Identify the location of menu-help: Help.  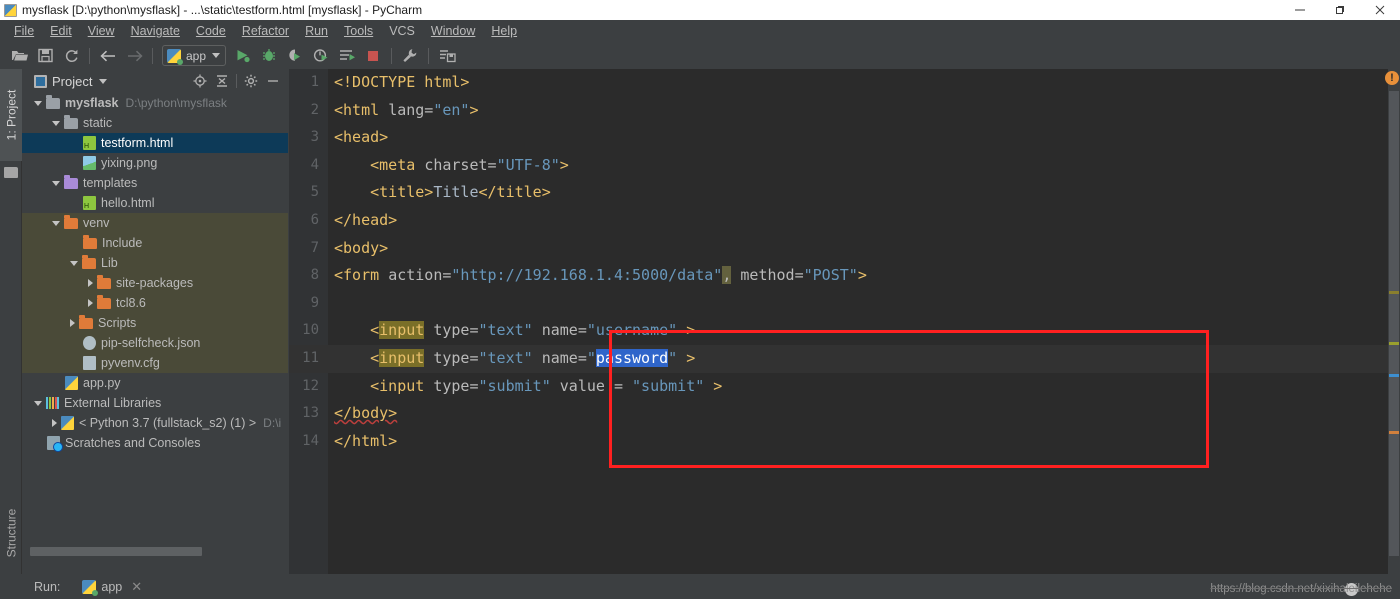
(504, 31).